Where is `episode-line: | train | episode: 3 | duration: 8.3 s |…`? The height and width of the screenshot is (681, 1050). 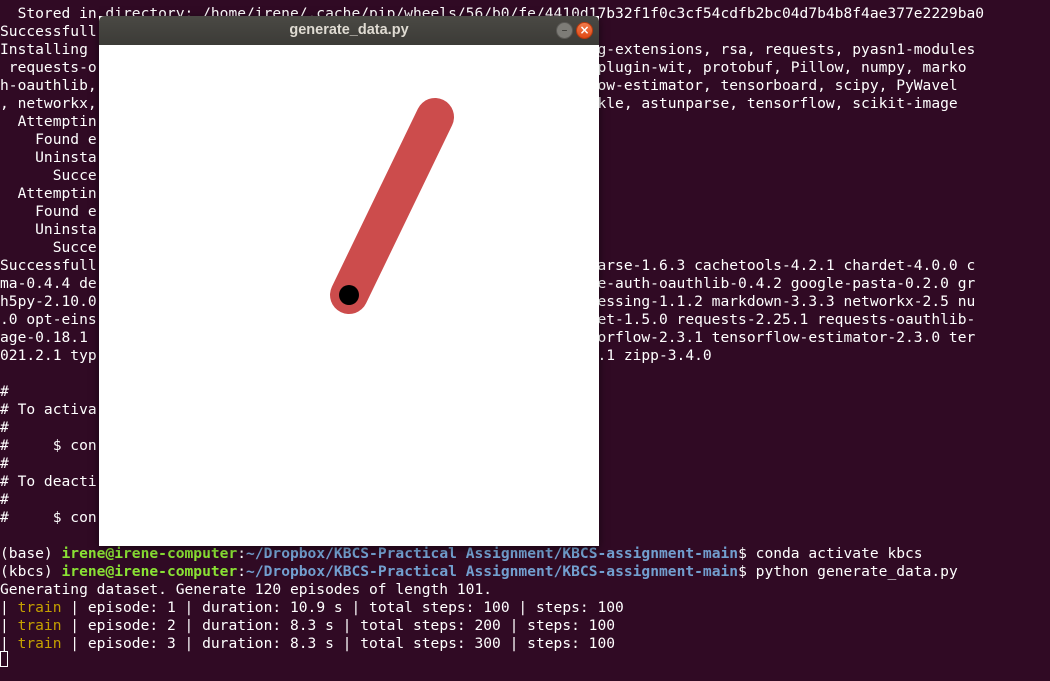
episode-line: | train | episode: 3 | duration: 8.3 s |… is located at coordinates (307, 644).